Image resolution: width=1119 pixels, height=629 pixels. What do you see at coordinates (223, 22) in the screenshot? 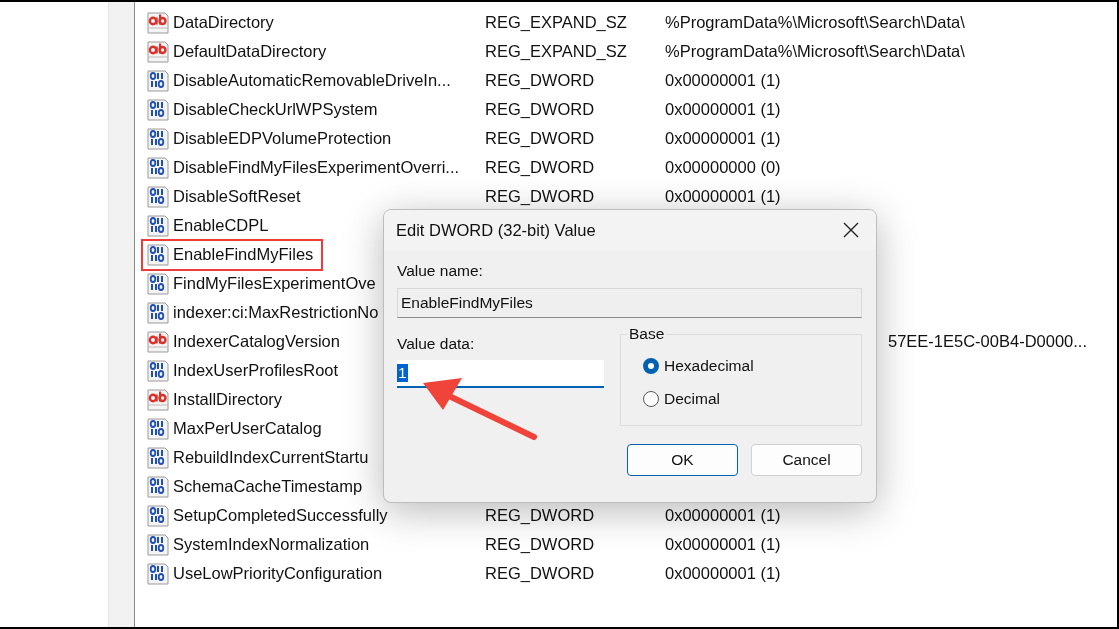
I see `value-name: DataDirectory` at bounding box center [223, 22].